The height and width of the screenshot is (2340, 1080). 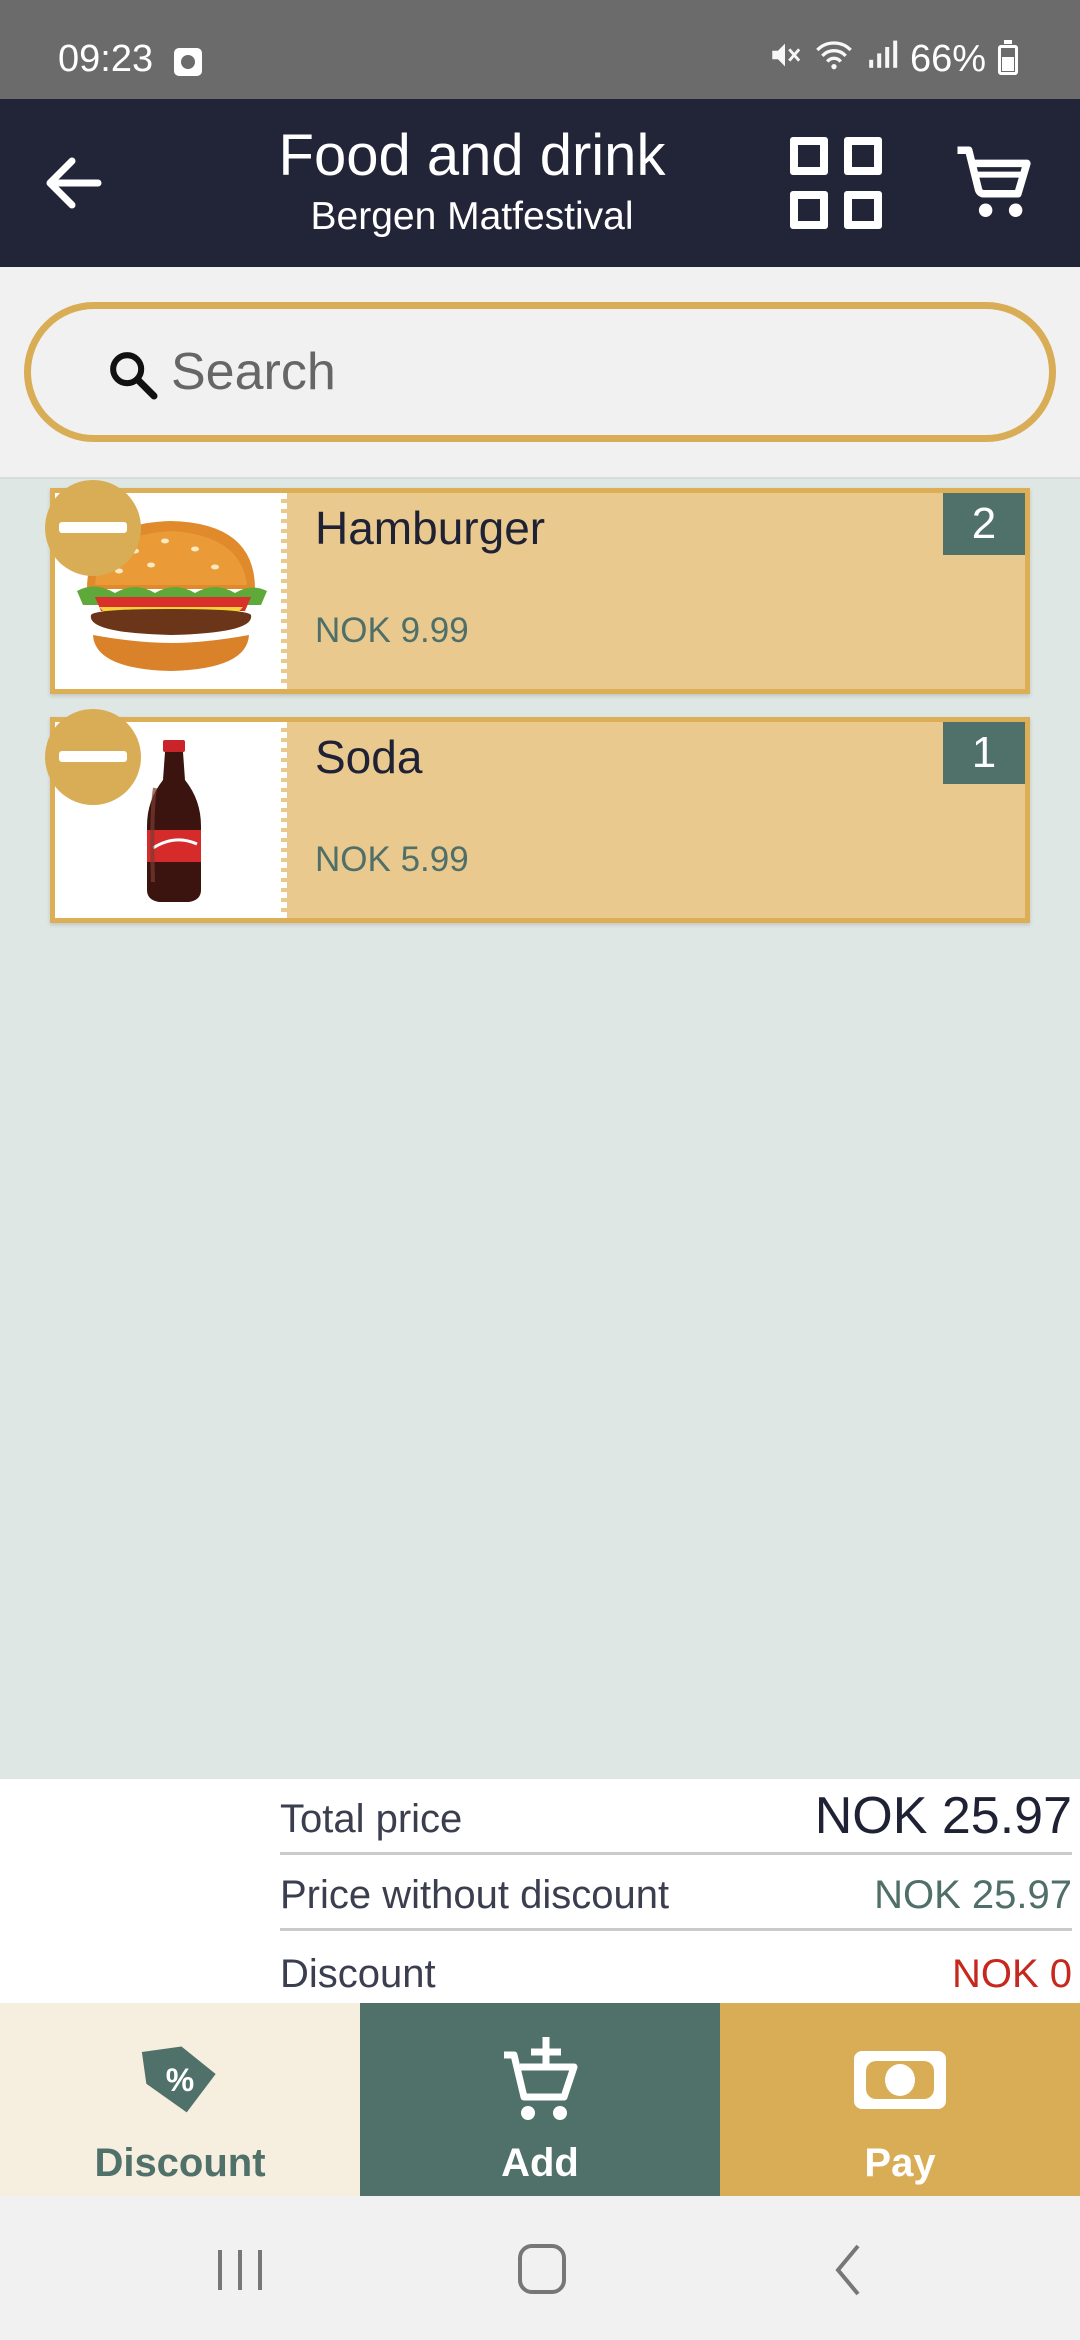 I want to click on grid-view-button, so click(x=838, y=185).